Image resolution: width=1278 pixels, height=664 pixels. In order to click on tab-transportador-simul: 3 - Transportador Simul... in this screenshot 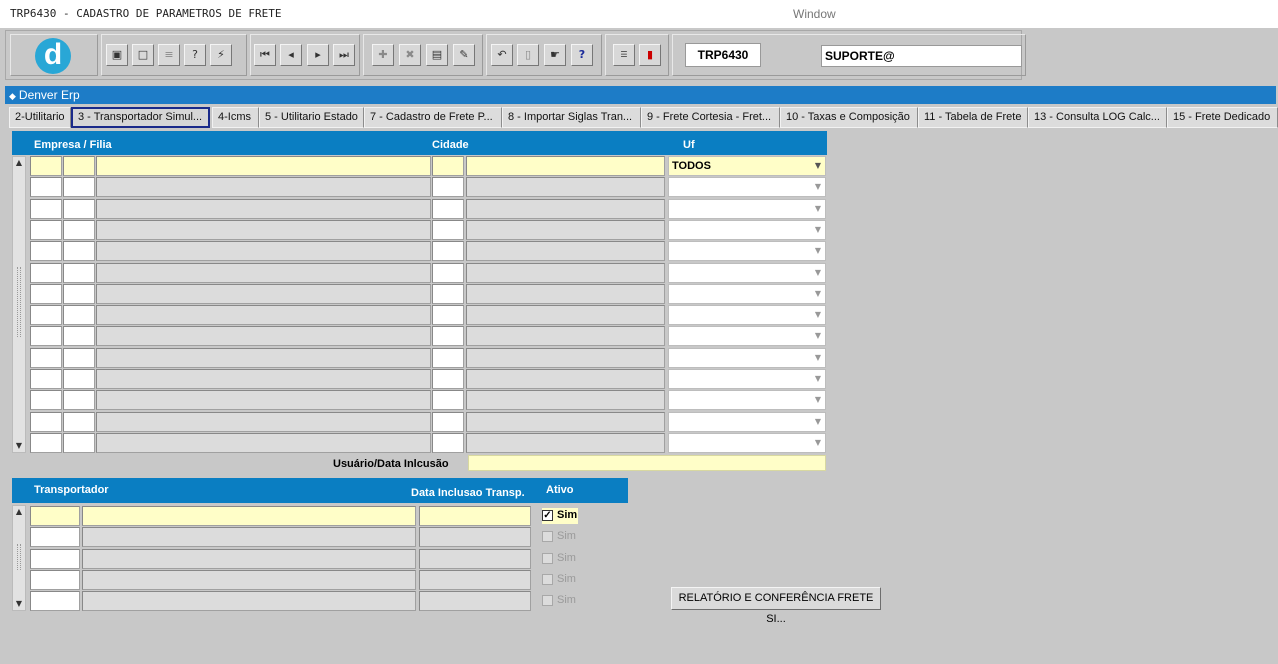, I will do `click(140, 117)`.